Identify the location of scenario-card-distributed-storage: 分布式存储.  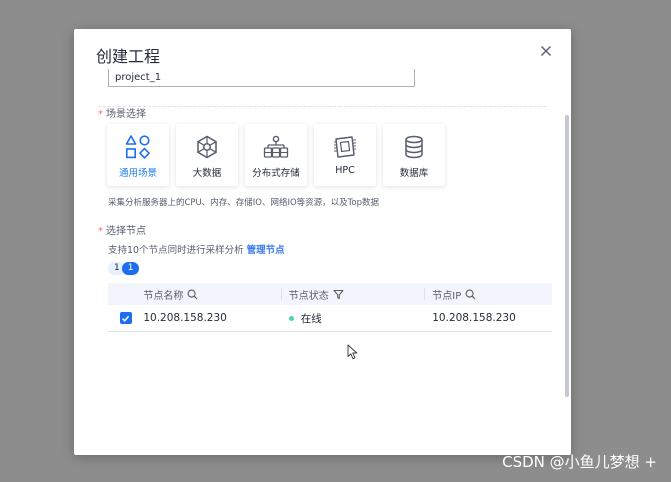
(276, 155).